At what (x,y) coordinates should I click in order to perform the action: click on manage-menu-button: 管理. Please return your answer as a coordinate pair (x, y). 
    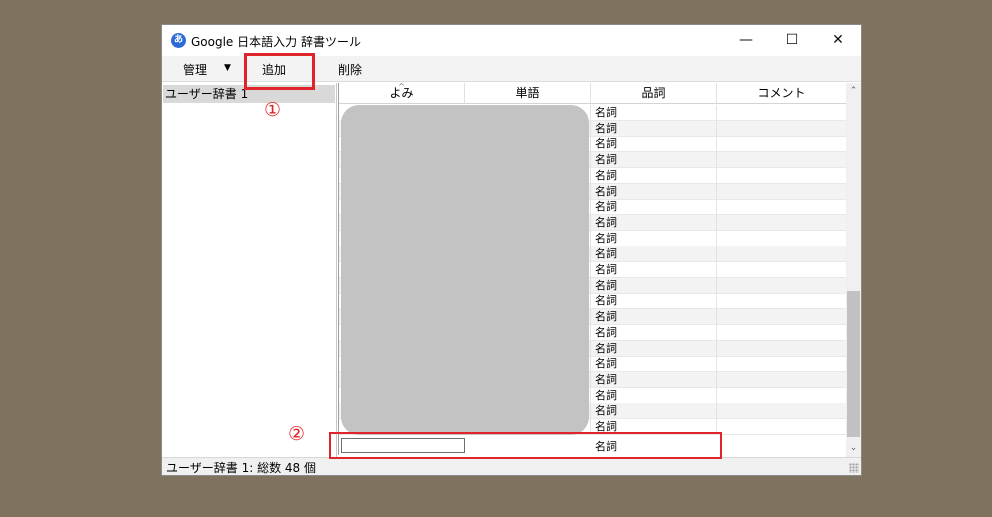
    Looking at the image, I should click on (195, 69).